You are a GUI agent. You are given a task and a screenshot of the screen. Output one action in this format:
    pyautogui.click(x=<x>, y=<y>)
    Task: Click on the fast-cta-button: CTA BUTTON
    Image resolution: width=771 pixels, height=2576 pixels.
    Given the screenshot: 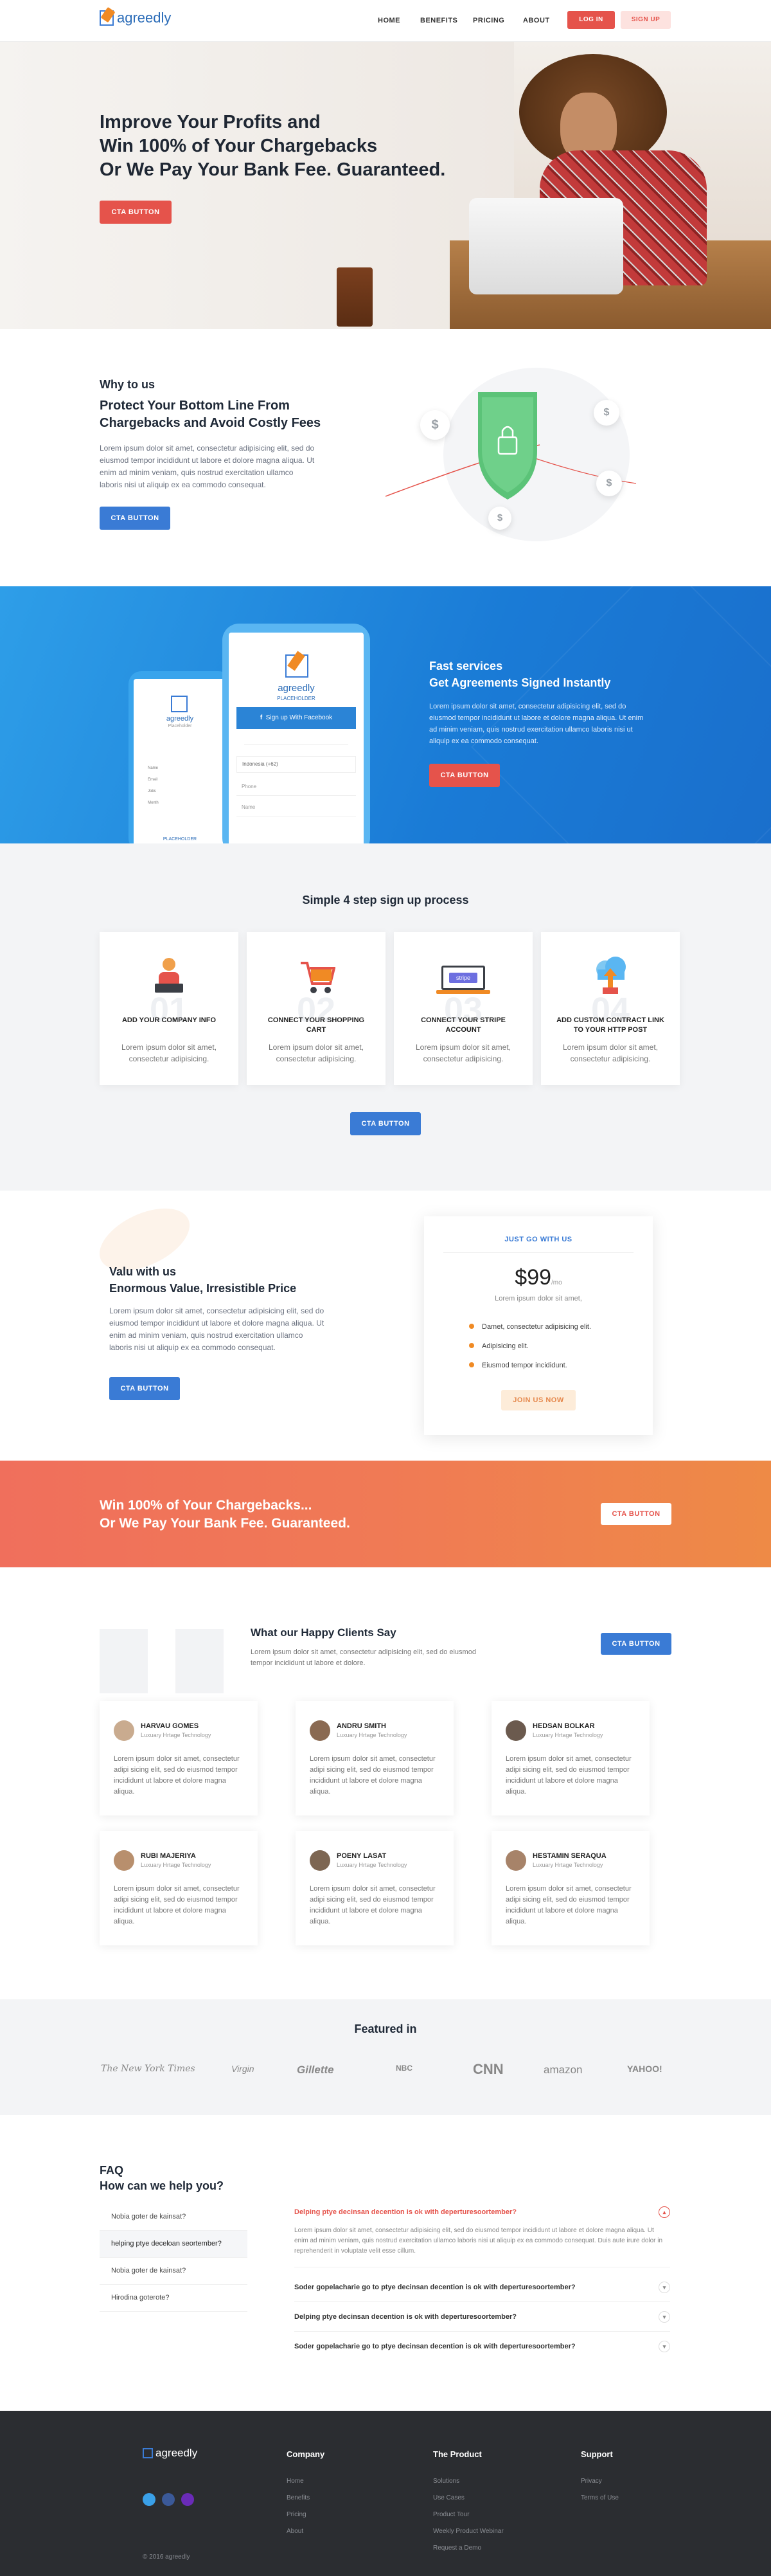 What is the action you would take?
    pyautogui.click(x=464, y=775)
    